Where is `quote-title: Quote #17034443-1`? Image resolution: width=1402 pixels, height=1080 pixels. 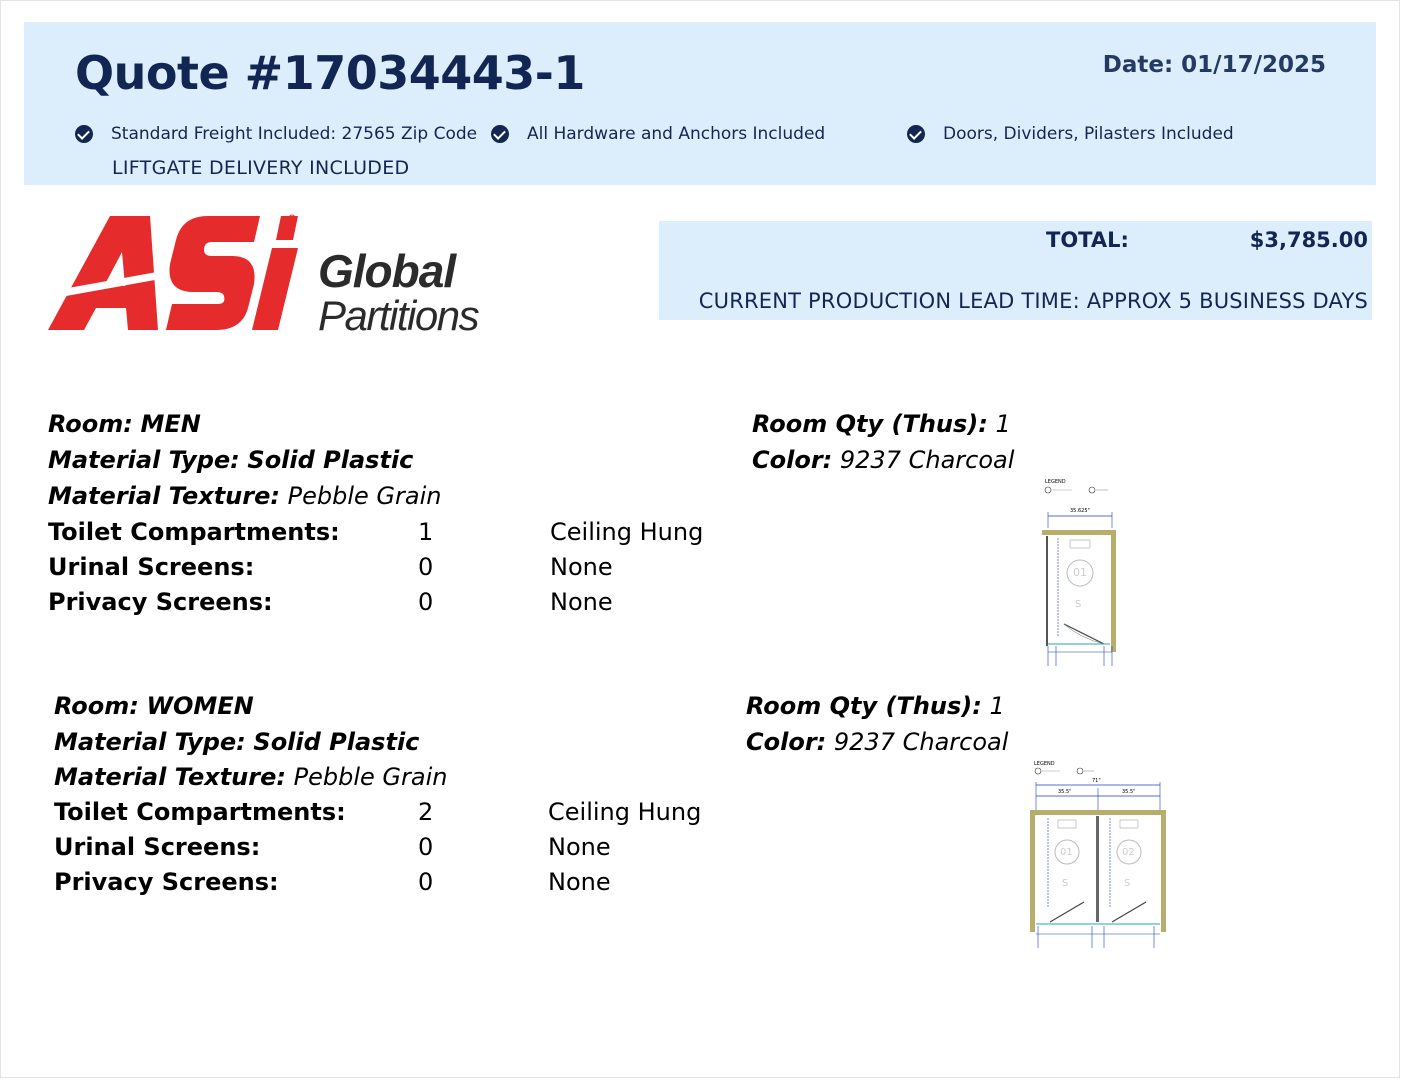
quote-title: Quote #17034443-1 is located at coordinates (330, 73).